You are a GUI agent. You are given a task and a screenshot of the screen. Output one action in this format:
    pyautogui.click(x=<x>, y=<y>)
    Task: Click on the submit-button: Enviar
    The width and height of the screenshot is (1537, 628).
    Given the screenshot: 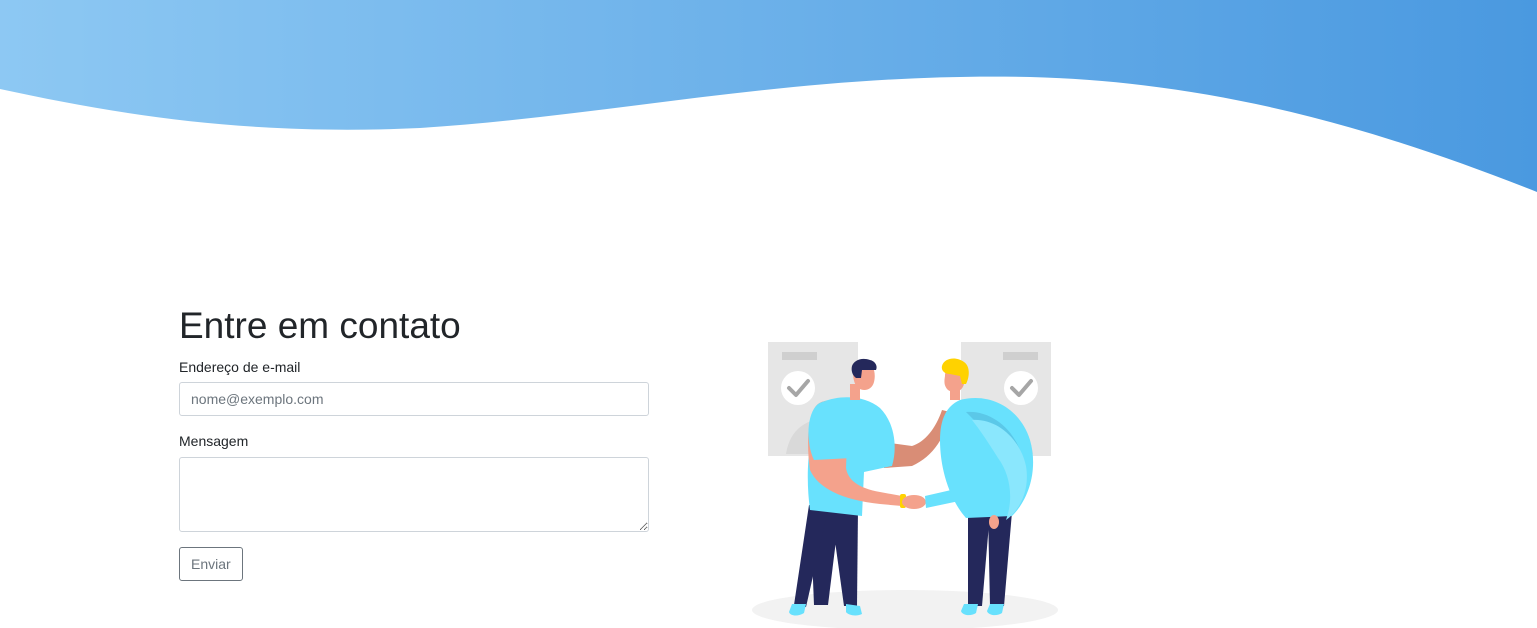 What is the action you would take?
    pyautogui.click(x=211, y=564)
    